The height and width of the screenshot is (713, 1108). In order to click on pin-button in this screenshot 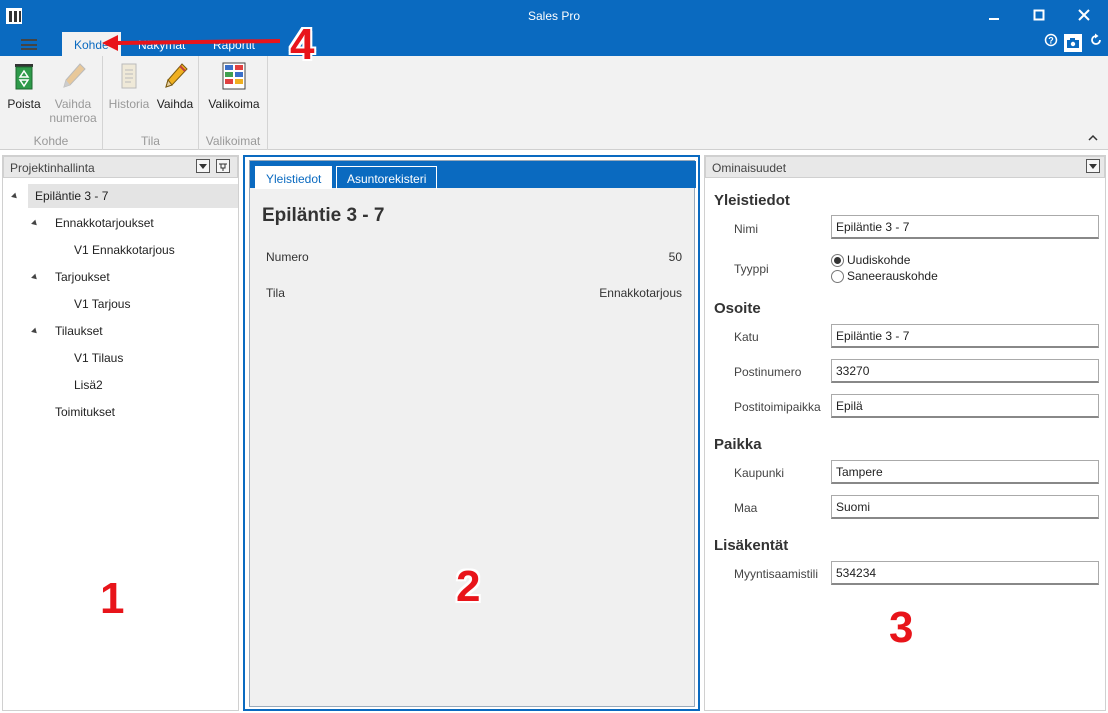, I will do `click(223, 166)`.